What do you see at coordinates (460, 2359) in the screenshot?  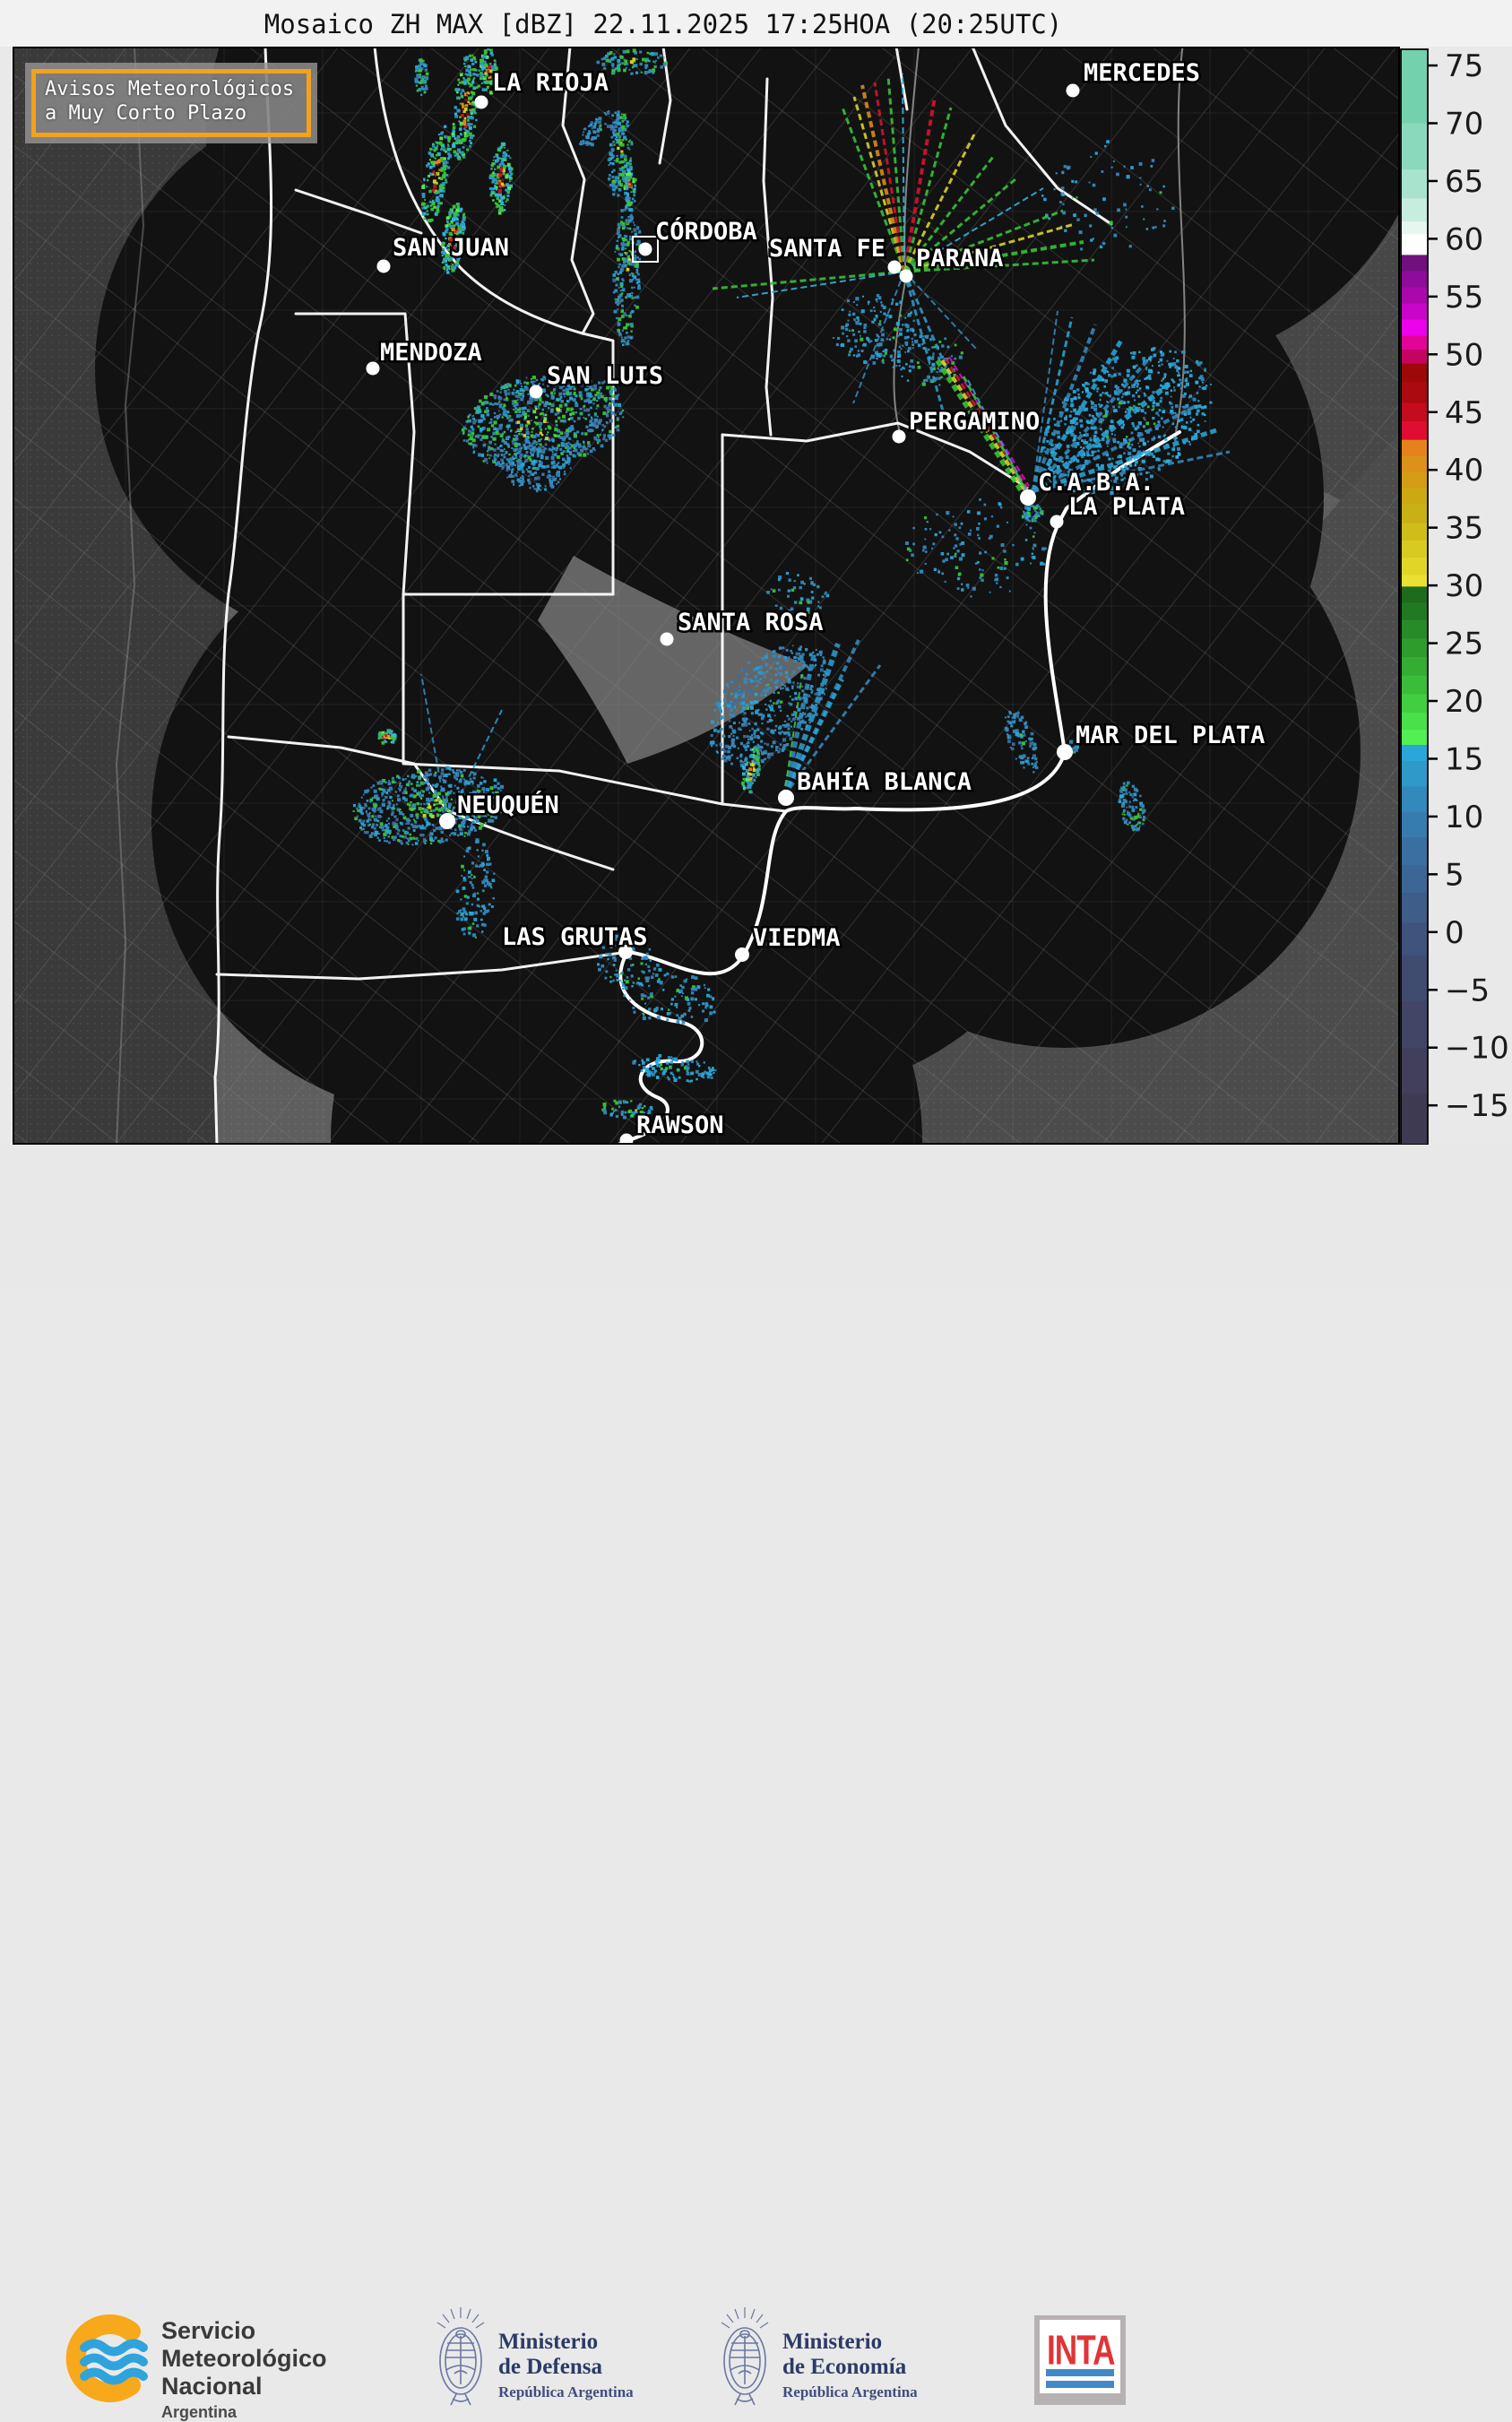 I see `defensa-coat-of-arms-icon` at bounding box center [460, 2359].